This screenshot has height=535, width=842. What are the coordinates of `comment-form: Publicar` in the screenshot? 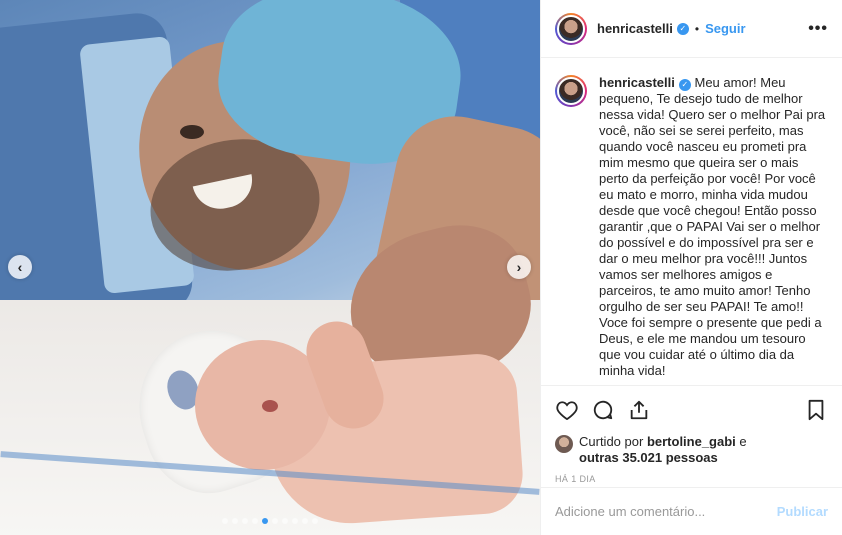 It's located at (691, 511).